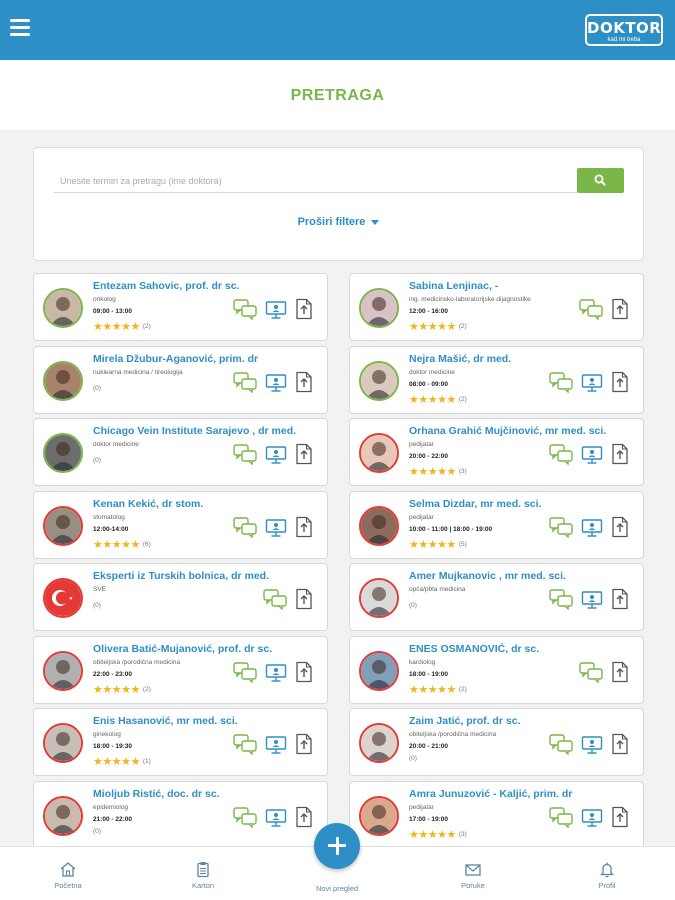 This screenshot has height=900, width=675. I want to click on search-button, so click(600, 180).